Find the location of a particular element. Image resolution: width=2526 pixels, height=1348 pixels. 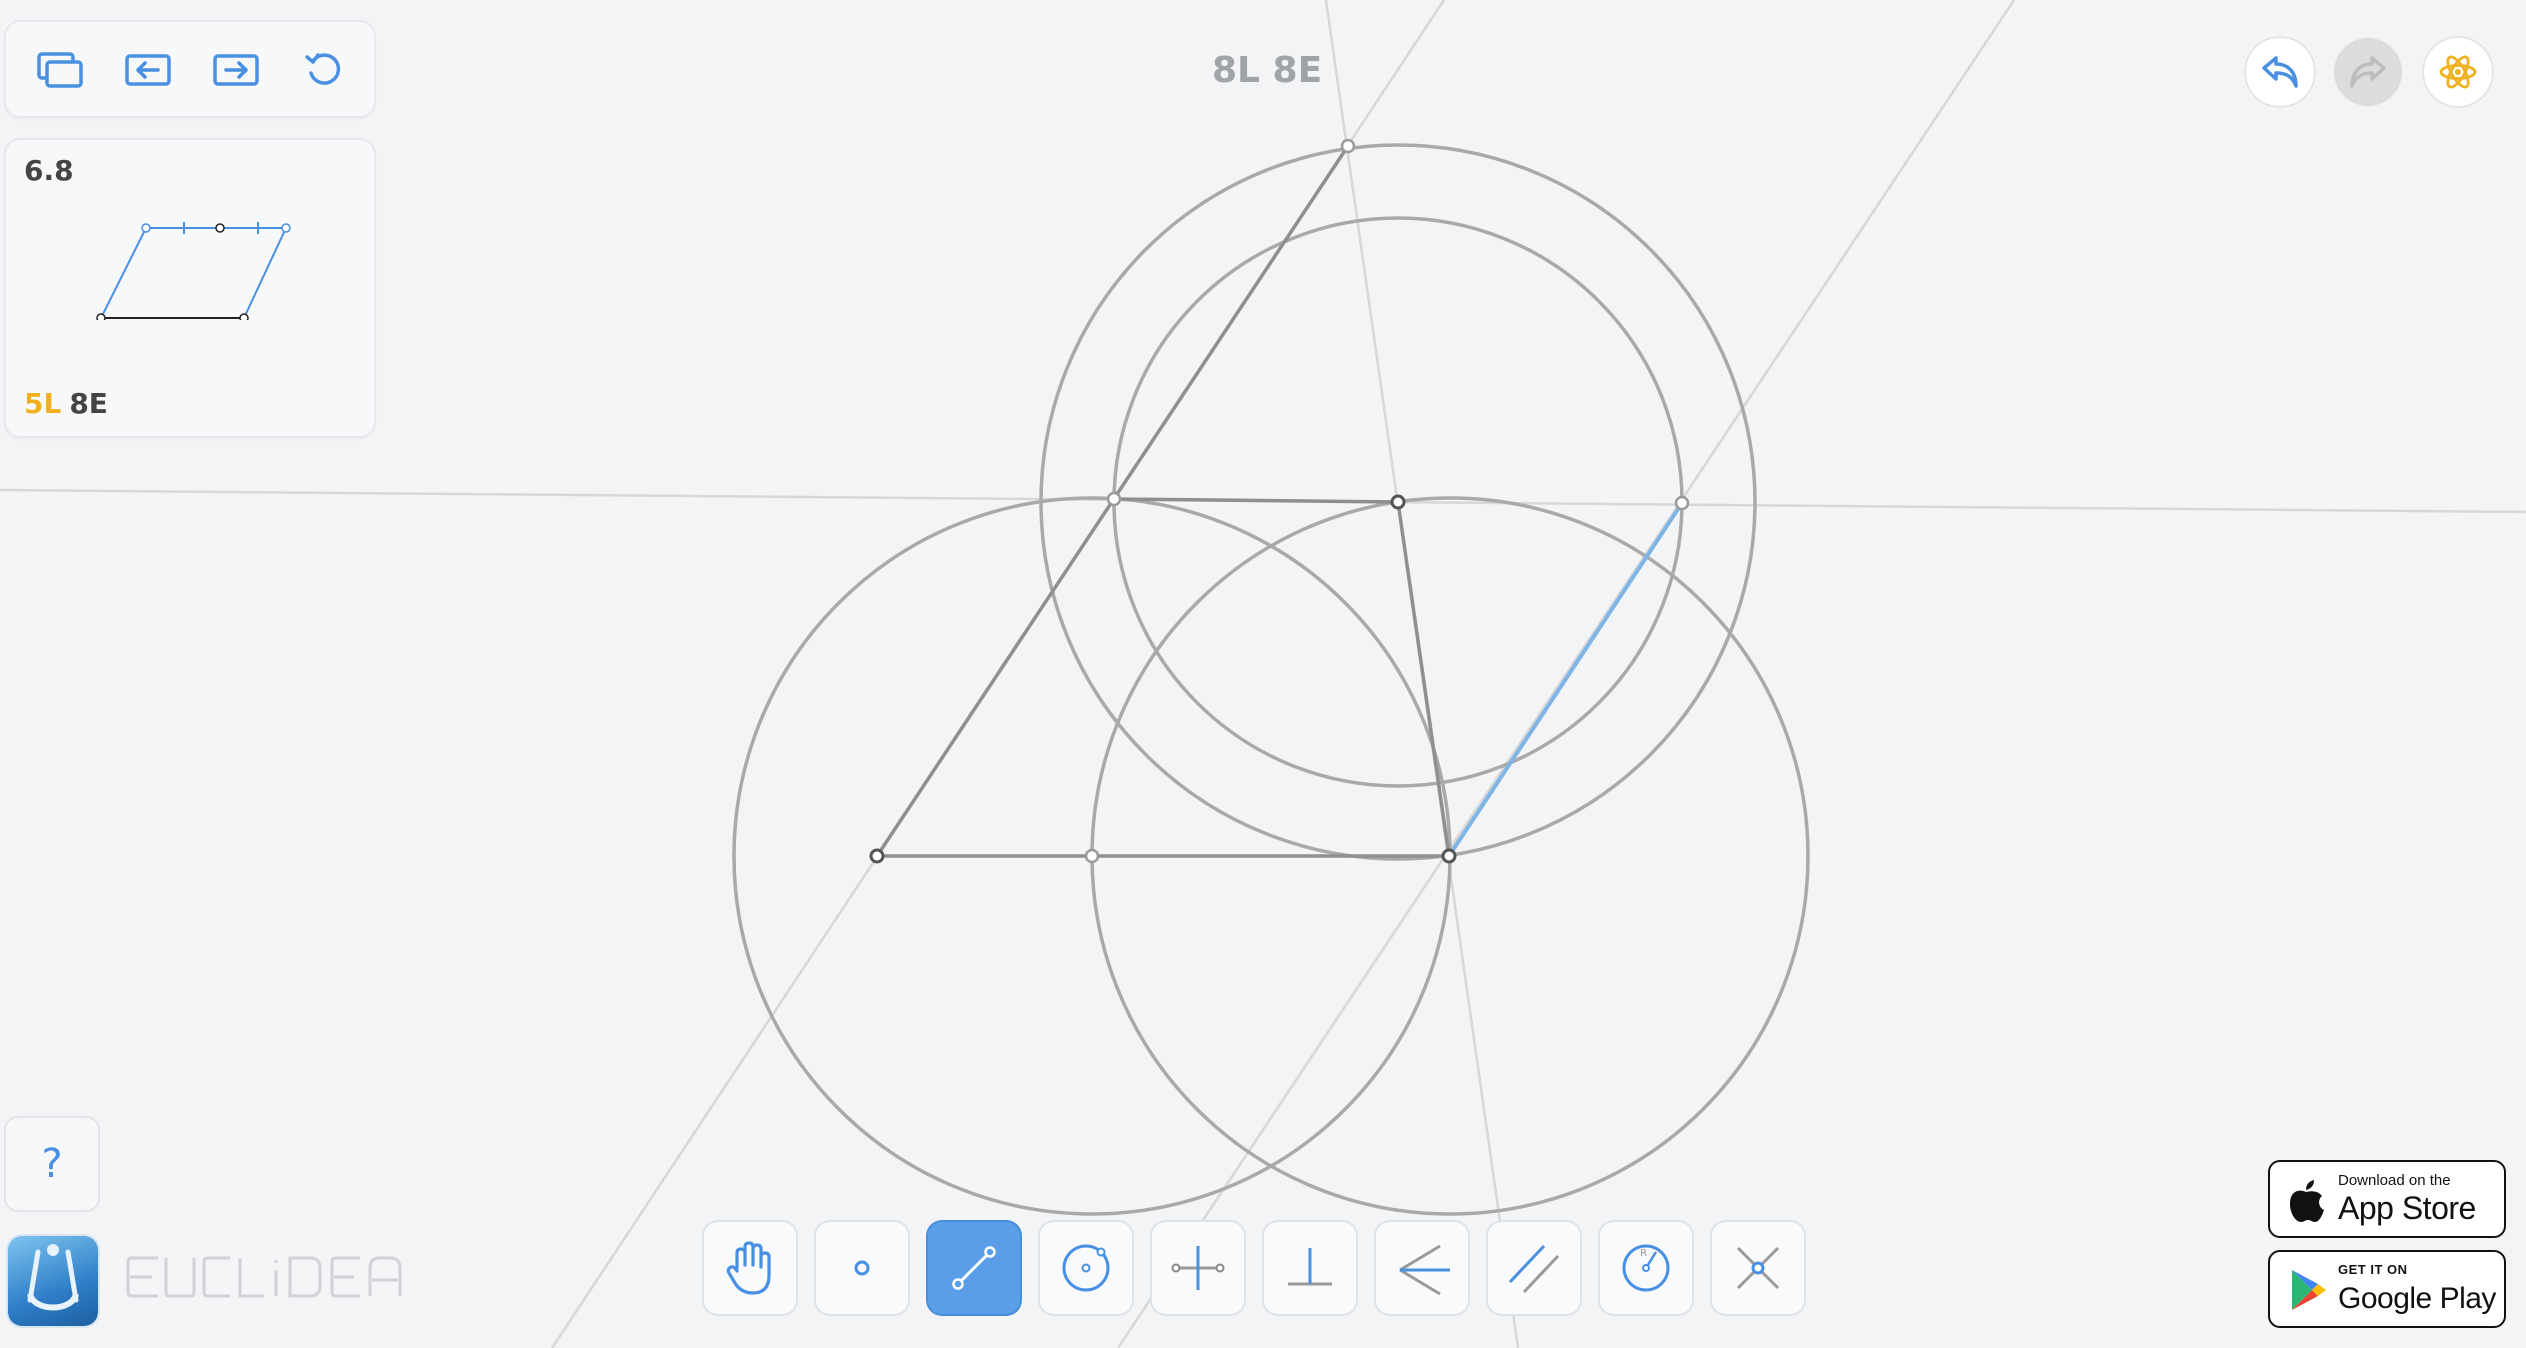

app-logo is located at coordinates (53, 1281).